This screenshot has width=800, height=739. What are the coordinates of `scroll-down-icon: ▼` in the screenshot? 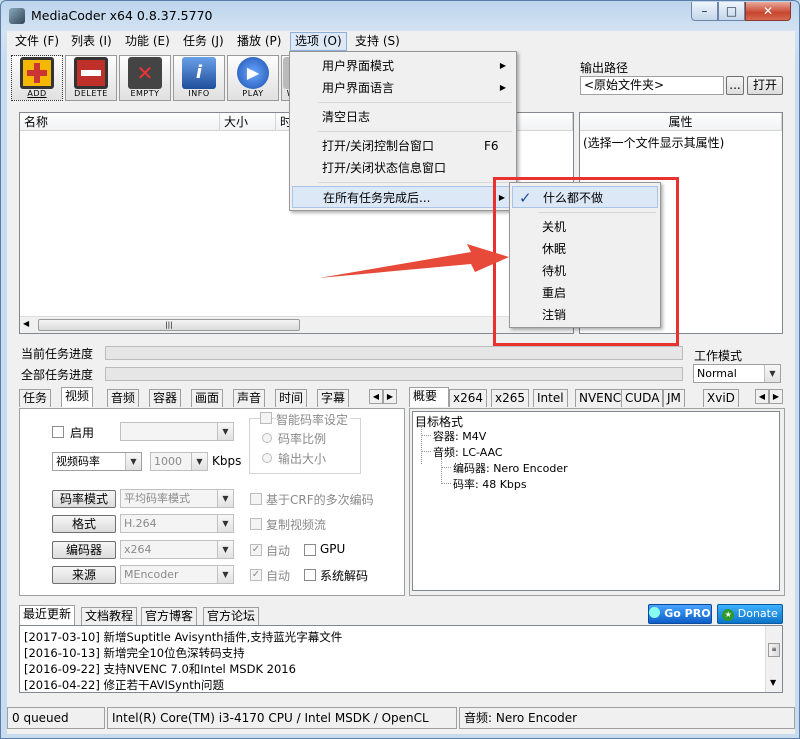 It's located at (773, 682).